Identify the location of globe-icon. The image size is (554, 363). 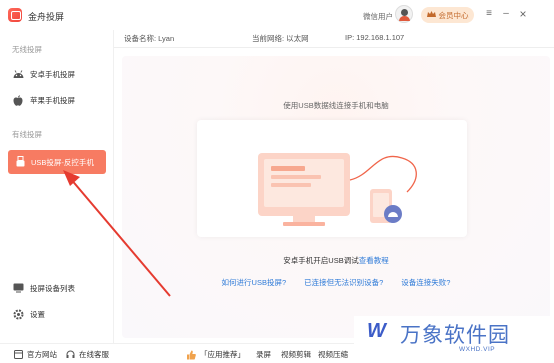
(18, 354).